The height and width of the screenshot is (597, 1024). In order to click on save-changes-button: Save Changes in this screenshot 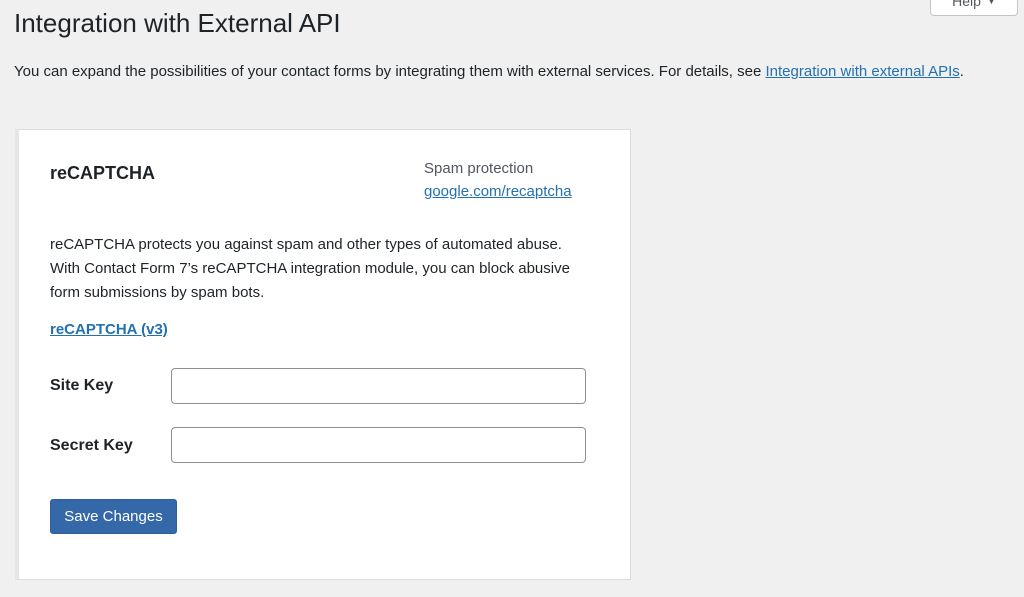, I will do `click(113, 516)`.